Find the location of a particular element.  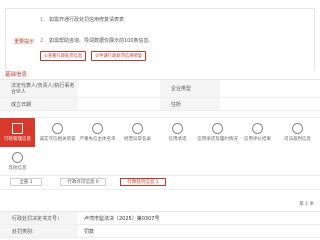

basic-row: 法定代表人/负责人/执行事务合伙人 企业类型 is located at coordinates (160, 89).